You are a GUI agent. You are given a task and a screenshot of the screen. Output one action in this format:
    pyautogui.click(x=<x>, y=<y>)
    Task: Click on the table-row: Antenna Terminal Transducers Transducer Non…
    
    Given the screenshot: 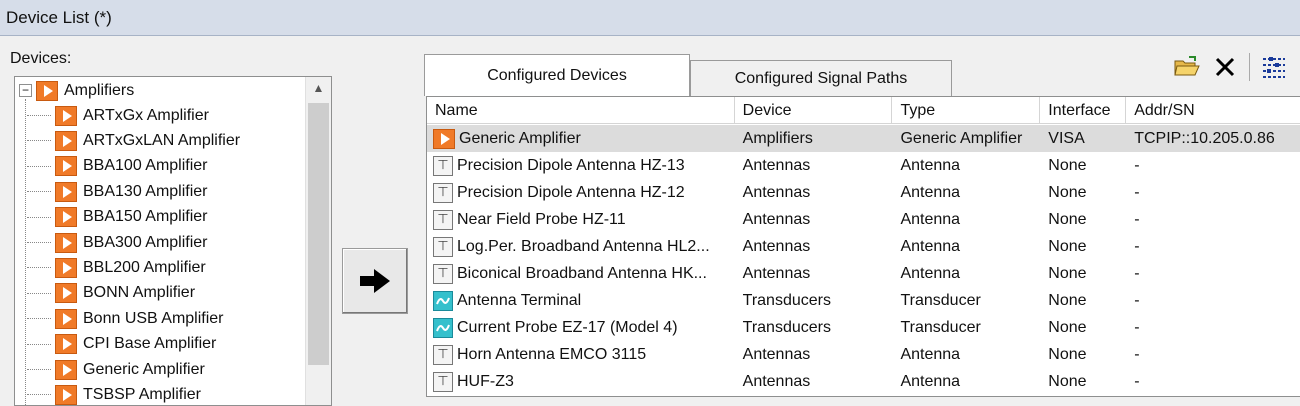 What is the action you would take?
    pyautogui.click(x=863, y=300)
    